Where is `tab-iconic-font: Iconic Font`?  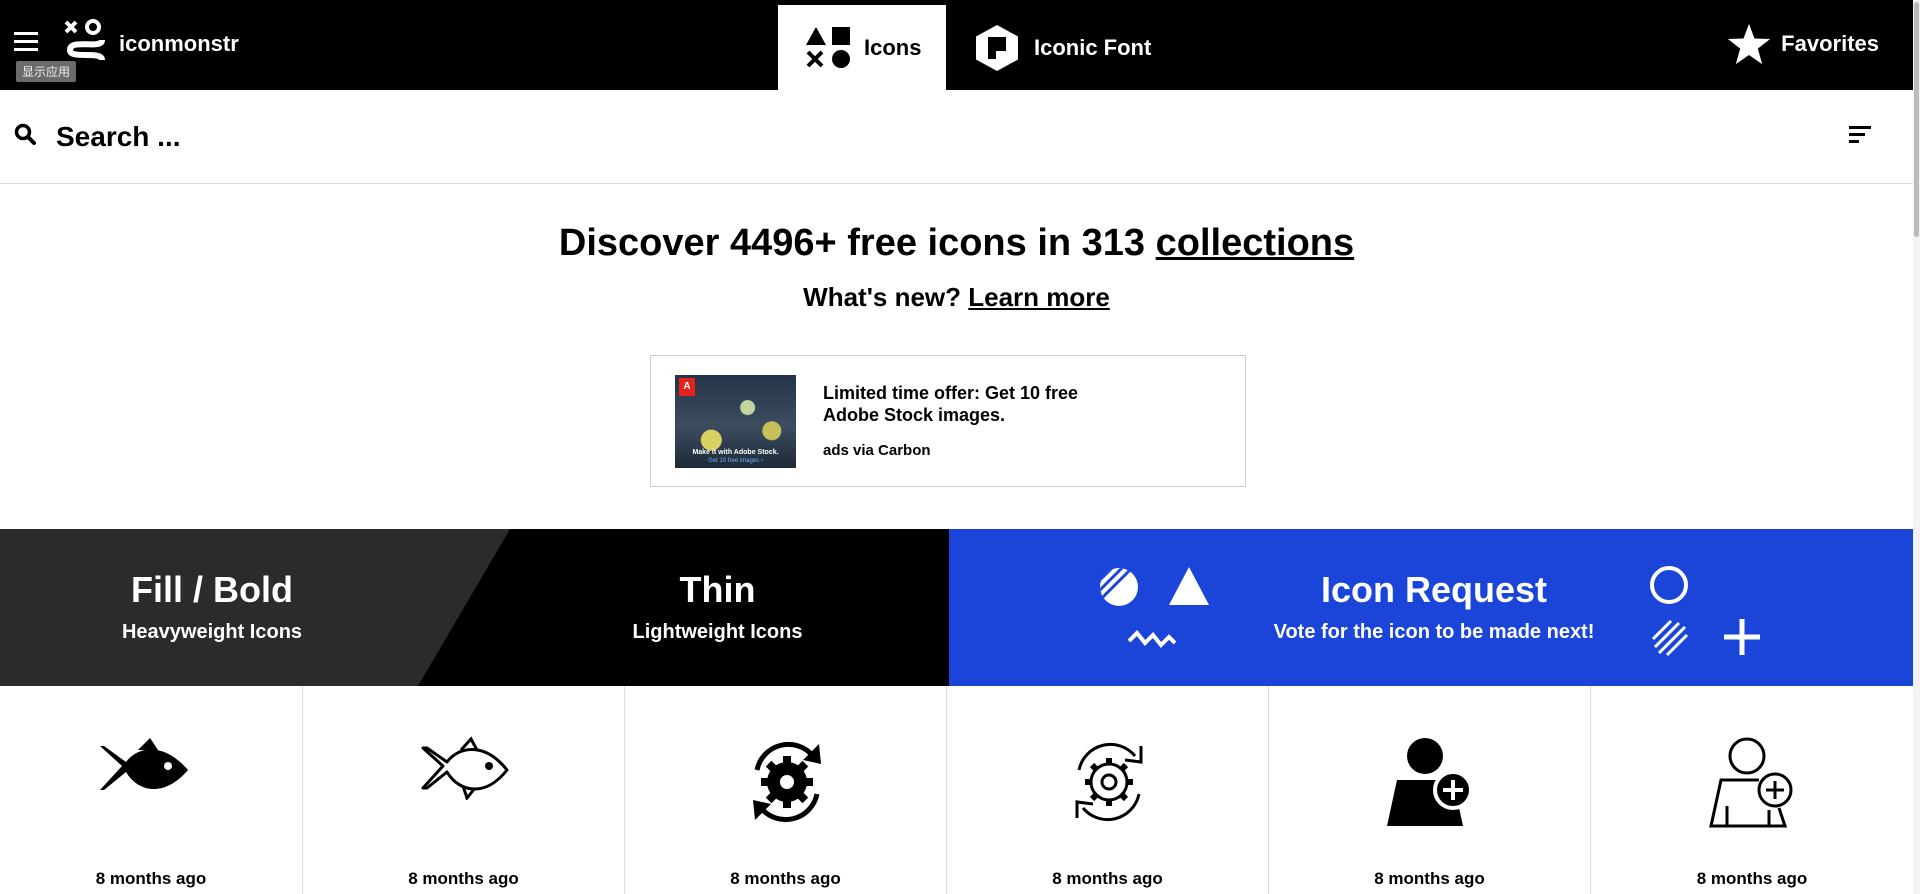
tab-iconic-font: Iconic Font is located at coordinates (1063, 47).